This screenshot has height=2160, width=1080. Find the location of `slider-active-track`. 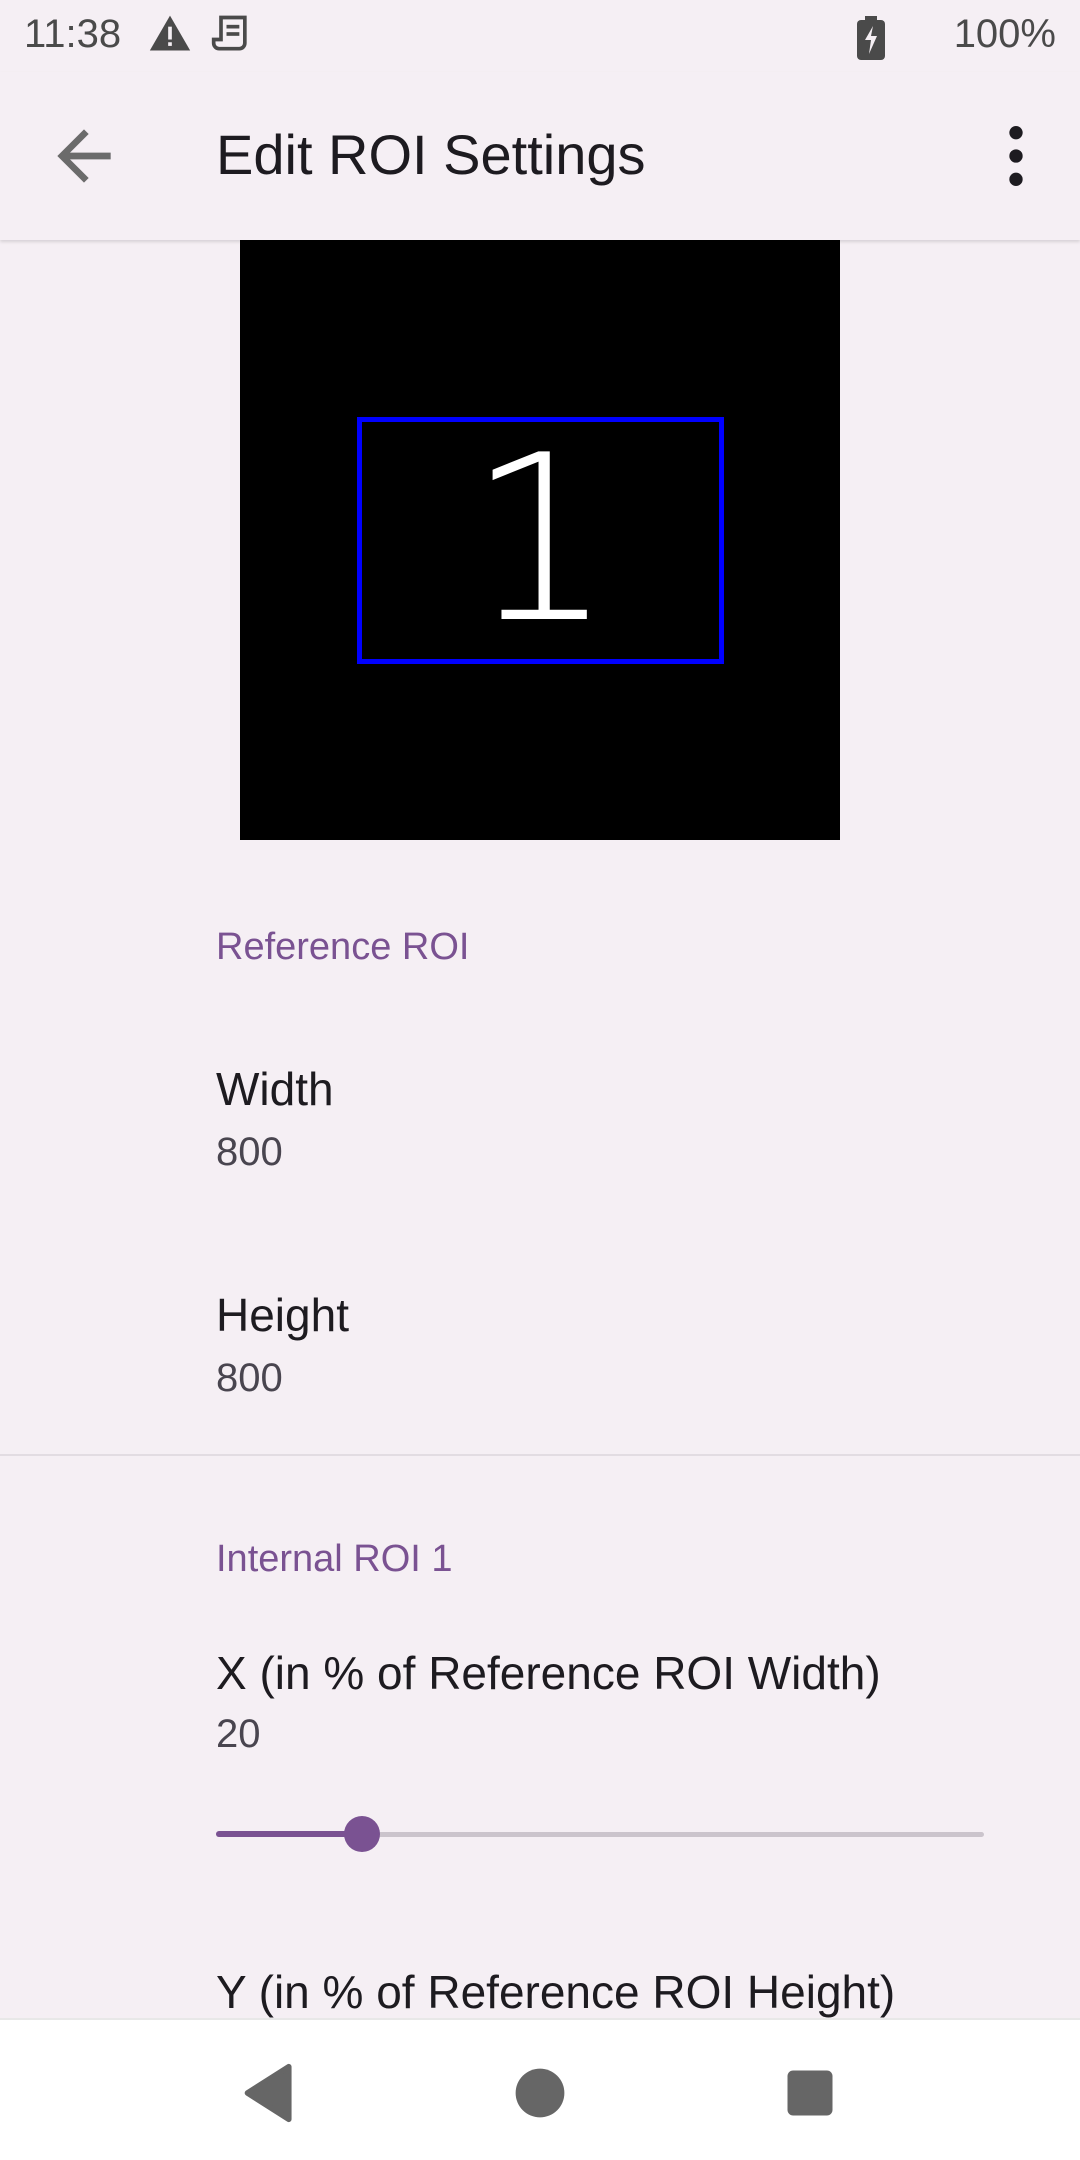

slider-active-track is located at coordinates (289, 1834).